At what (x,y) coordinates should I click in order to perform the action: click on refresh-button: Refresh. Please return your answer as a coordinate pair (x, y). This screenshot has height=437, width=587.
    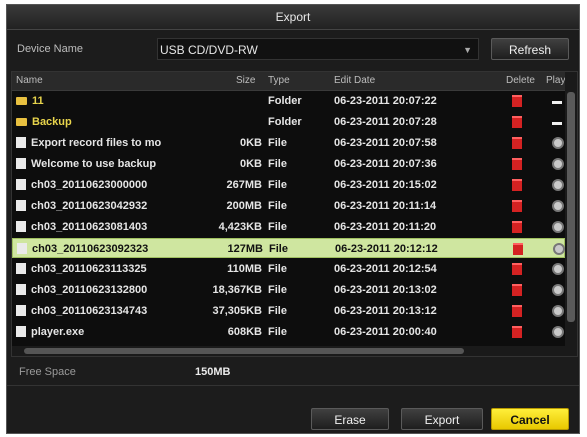
    Looking at the image, I should click on (530, 49).